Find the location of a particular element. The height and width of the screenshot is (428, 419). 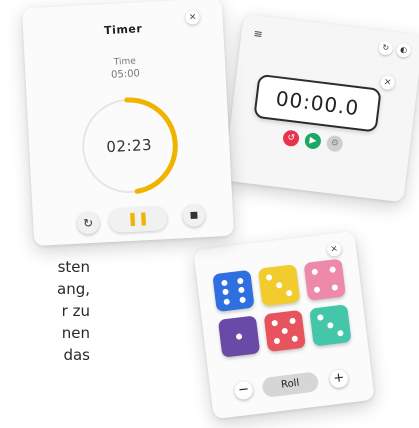

plus-button: + is located at coordinates (338, 378).